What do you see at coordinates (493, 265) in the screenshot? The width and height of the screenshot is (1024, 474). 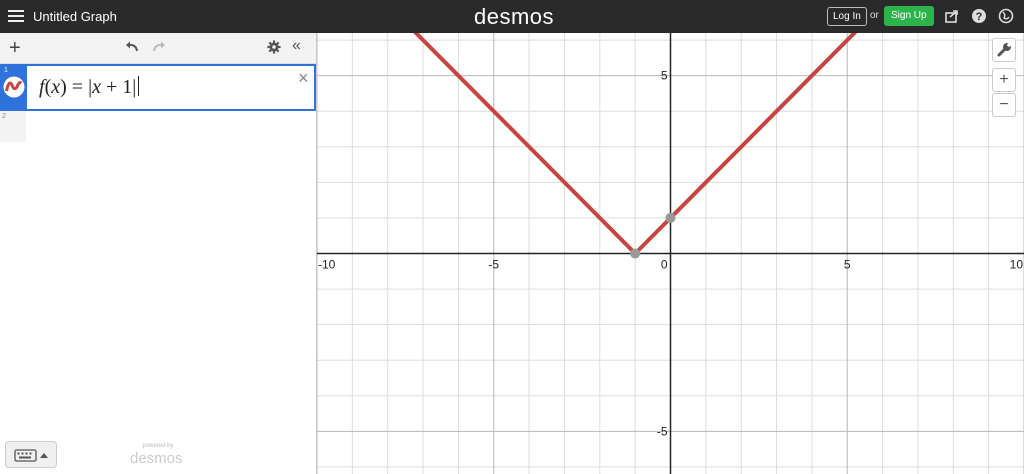 I see `x-tick-label: -5` at bounding box center [493, 265].